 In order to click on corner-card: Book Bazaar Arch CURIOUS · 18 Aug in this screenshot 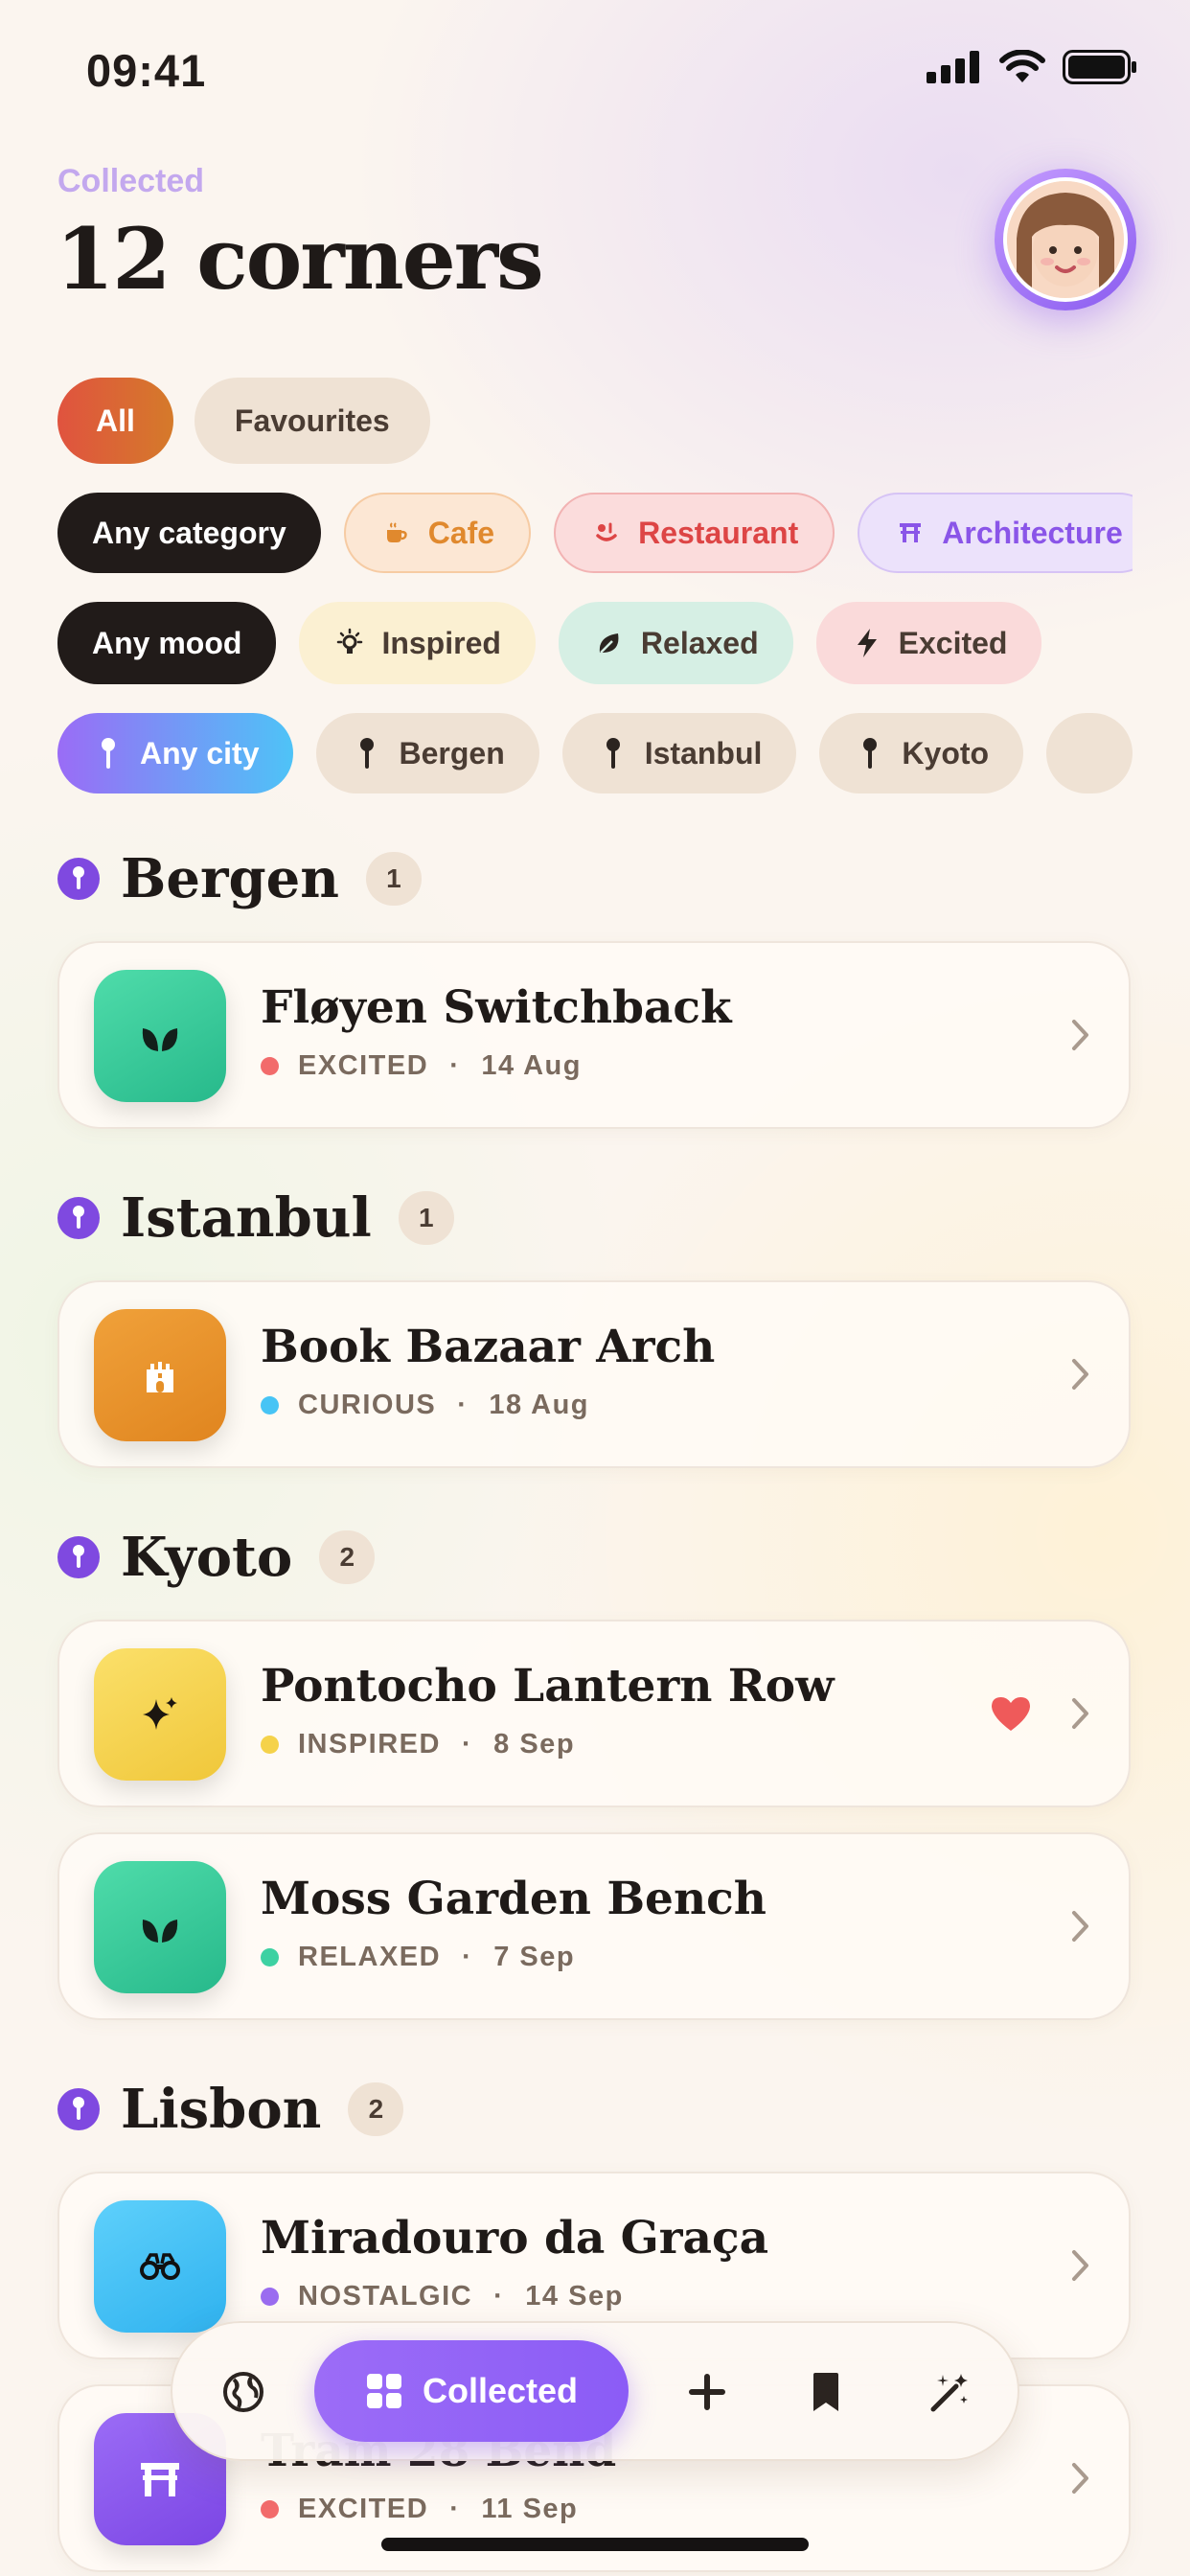, I will do `click(594, 1374)`.